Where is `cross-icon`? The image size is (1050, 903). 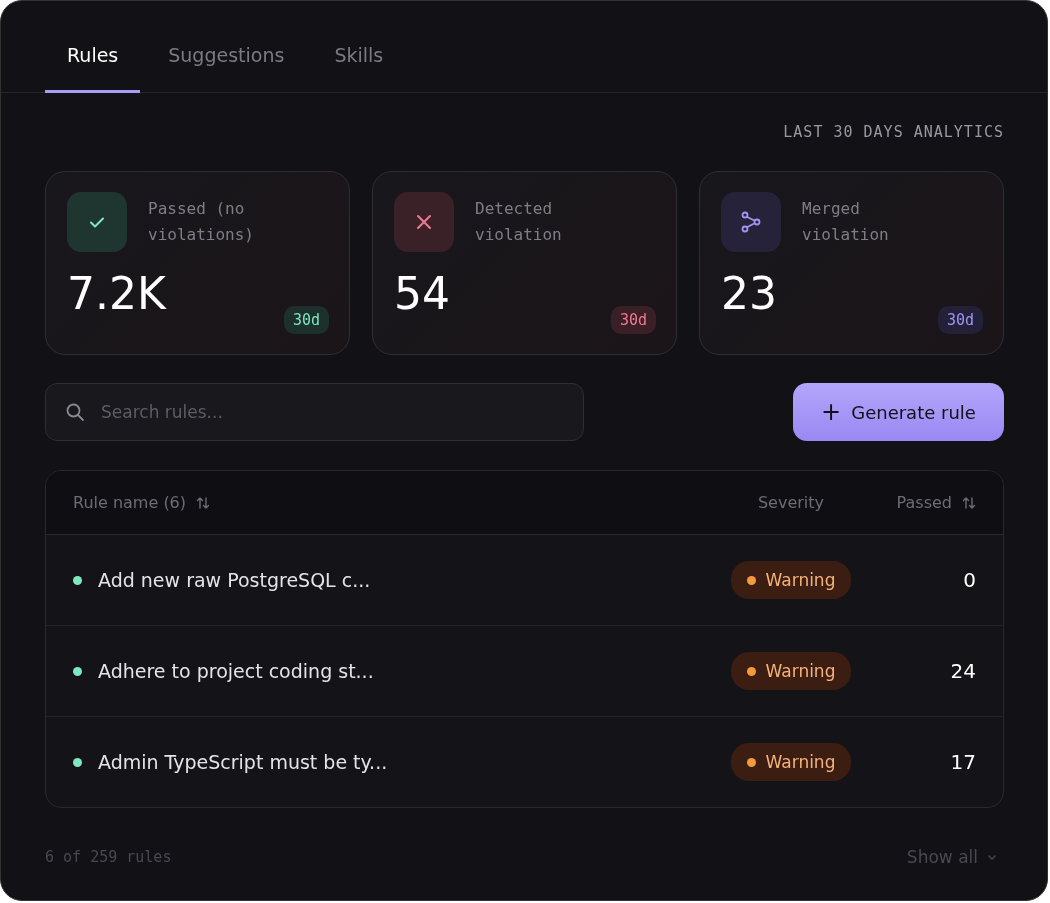
cross-icon is located at coordinates (424, 222).